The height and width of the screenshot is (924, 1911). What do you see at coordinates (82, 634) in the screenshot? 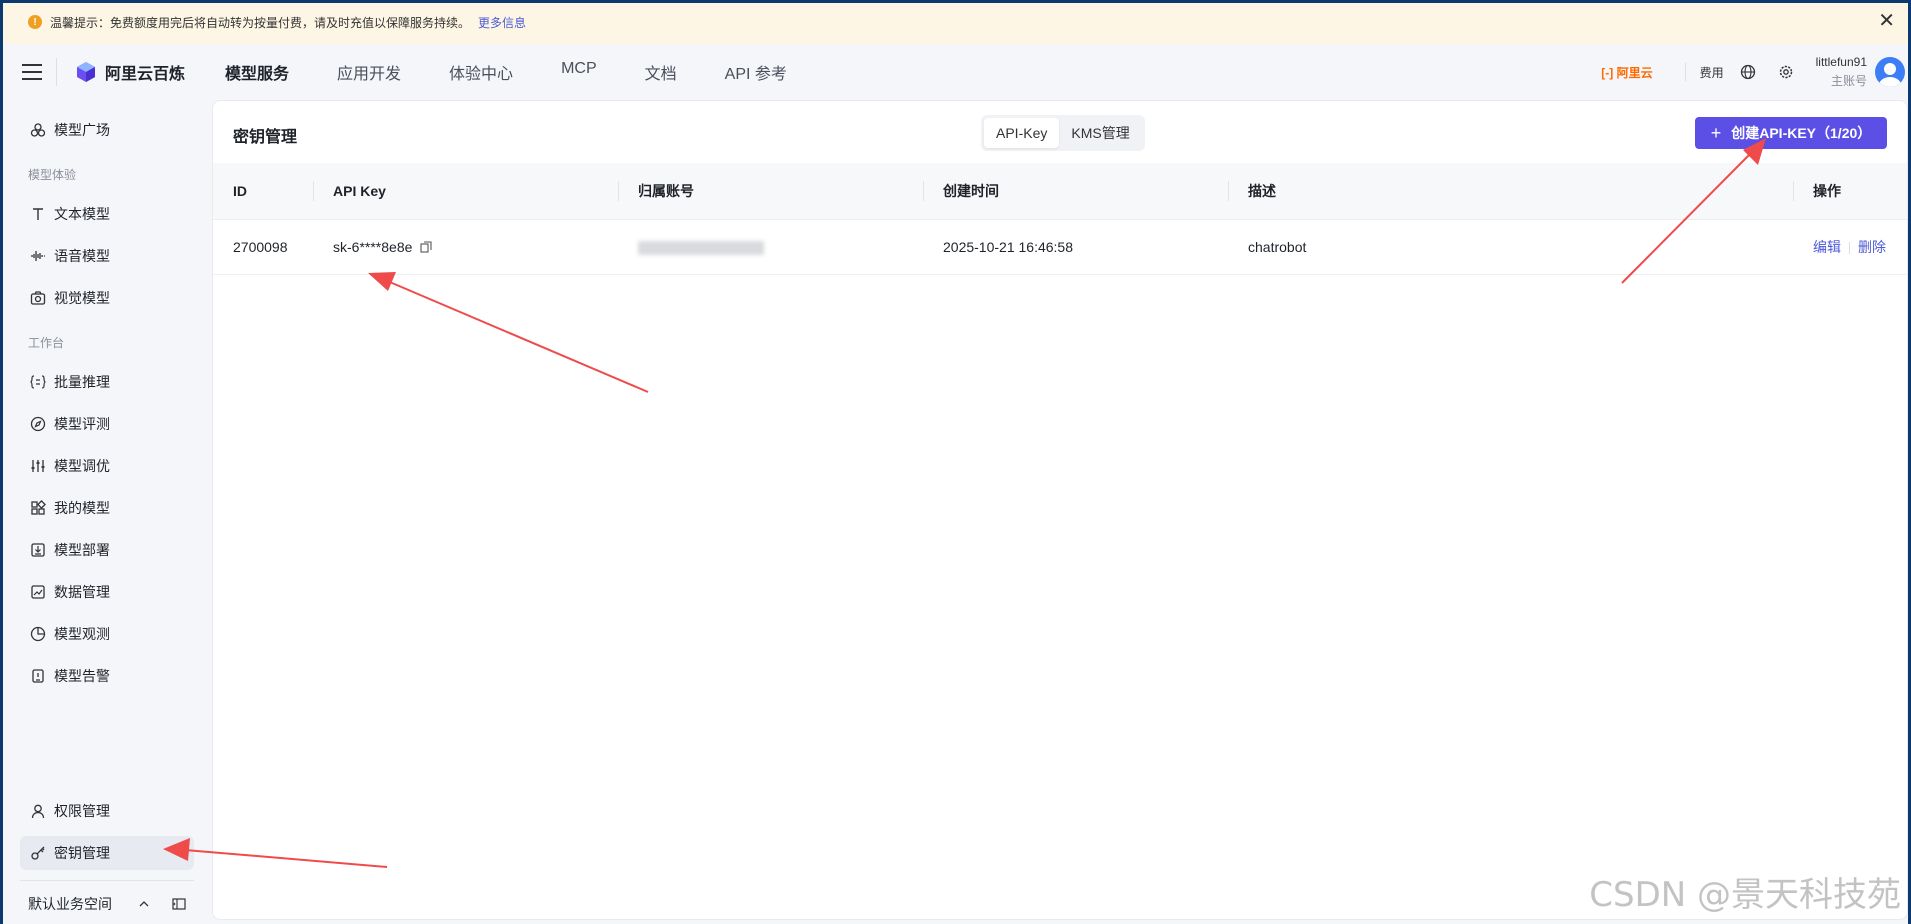
I see `sidebar-item-label: 模型观测` at bounding box center [82, 634].